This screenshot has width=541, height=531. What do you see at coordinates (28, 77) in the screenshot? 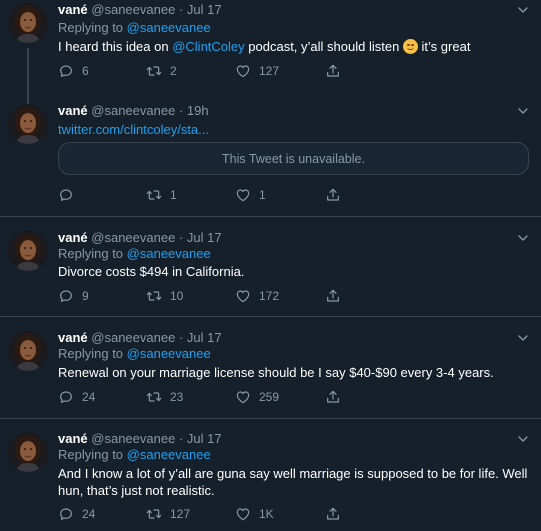
I see `thread-connector` at bounding box center [28, 77].